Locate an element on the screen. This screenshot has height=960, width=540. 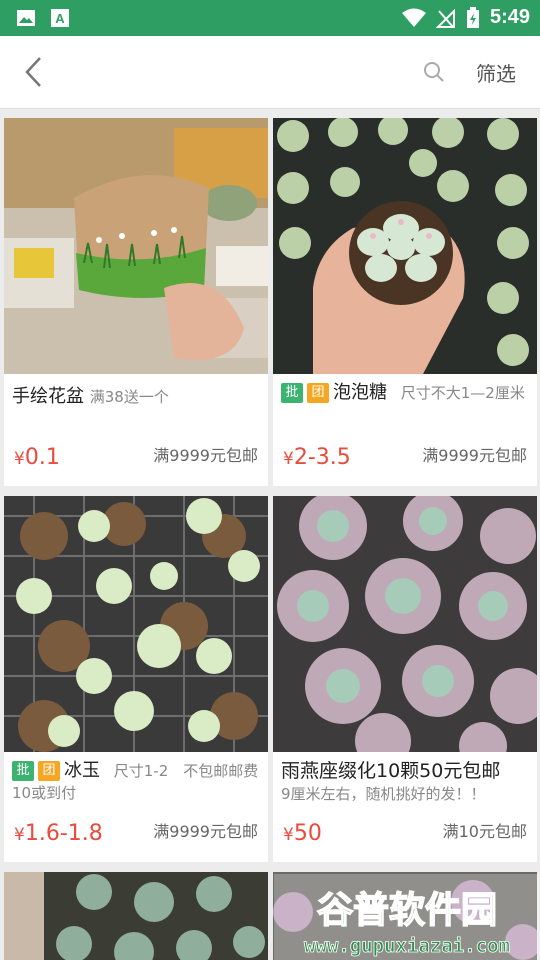
product-price: ¥1.6-1.8 is located at coordinates (58, 833).